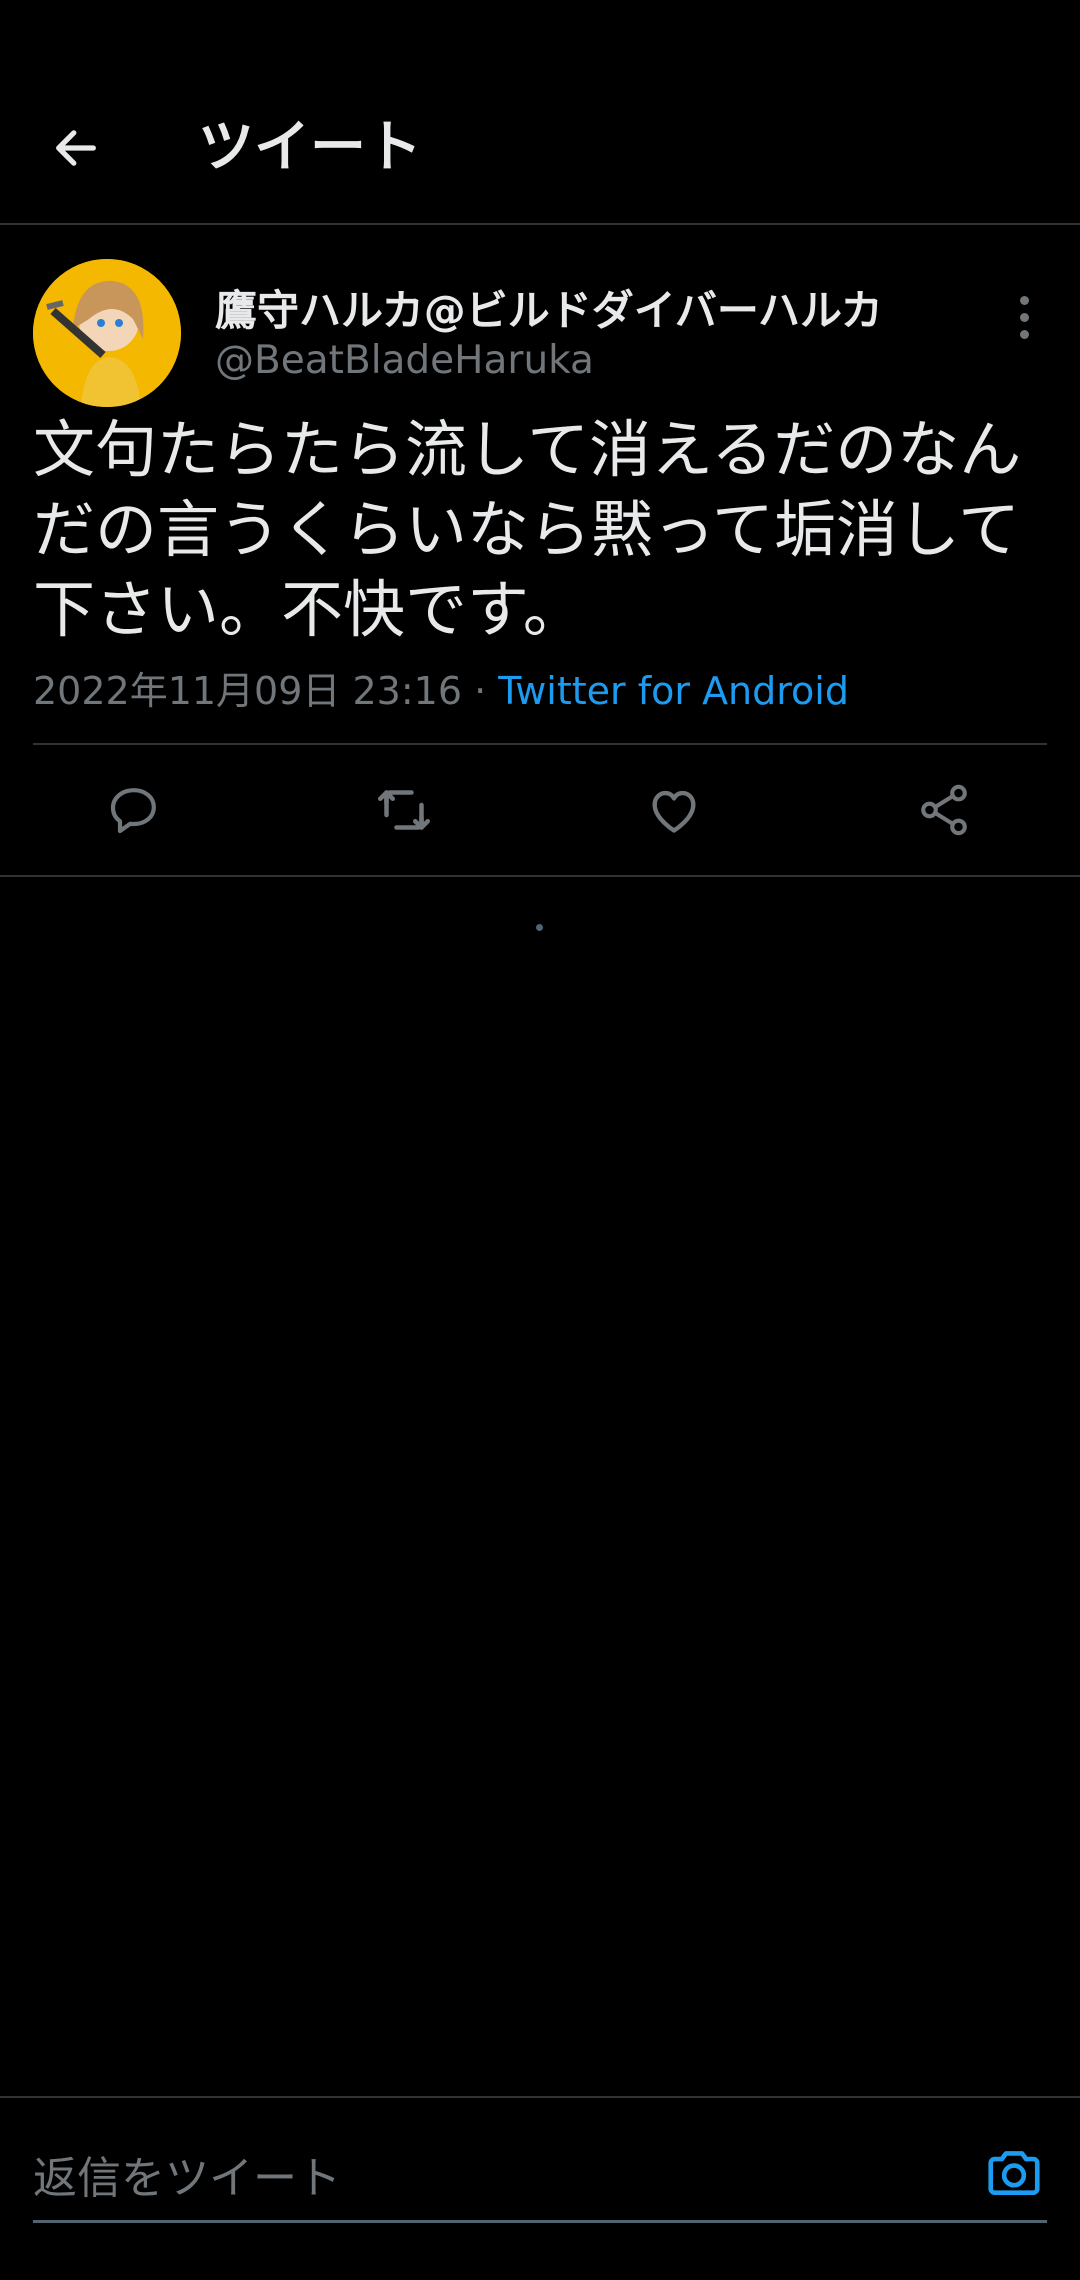 The width and height of the screenshot is (1080, 2280). What do you see at coordinates (539, 927) in the screenshot?
I see `loading-indicator` at bounding box center [539, 927].